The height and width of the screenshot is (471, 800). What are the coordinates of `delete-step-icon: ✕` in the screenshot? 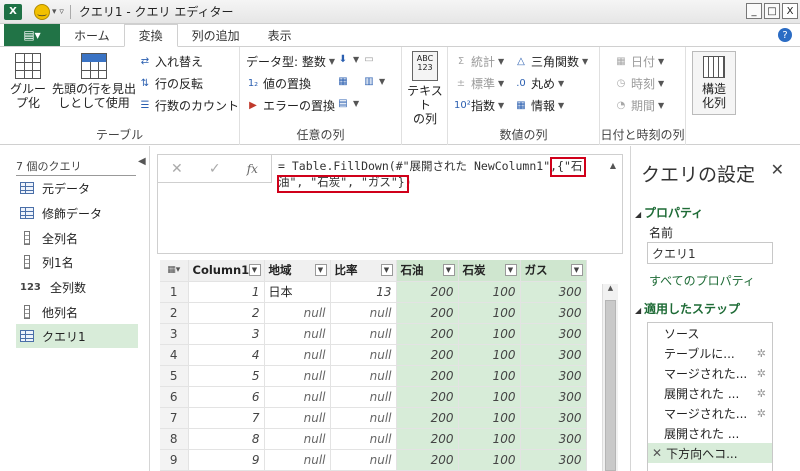 It's located at (657, 453).